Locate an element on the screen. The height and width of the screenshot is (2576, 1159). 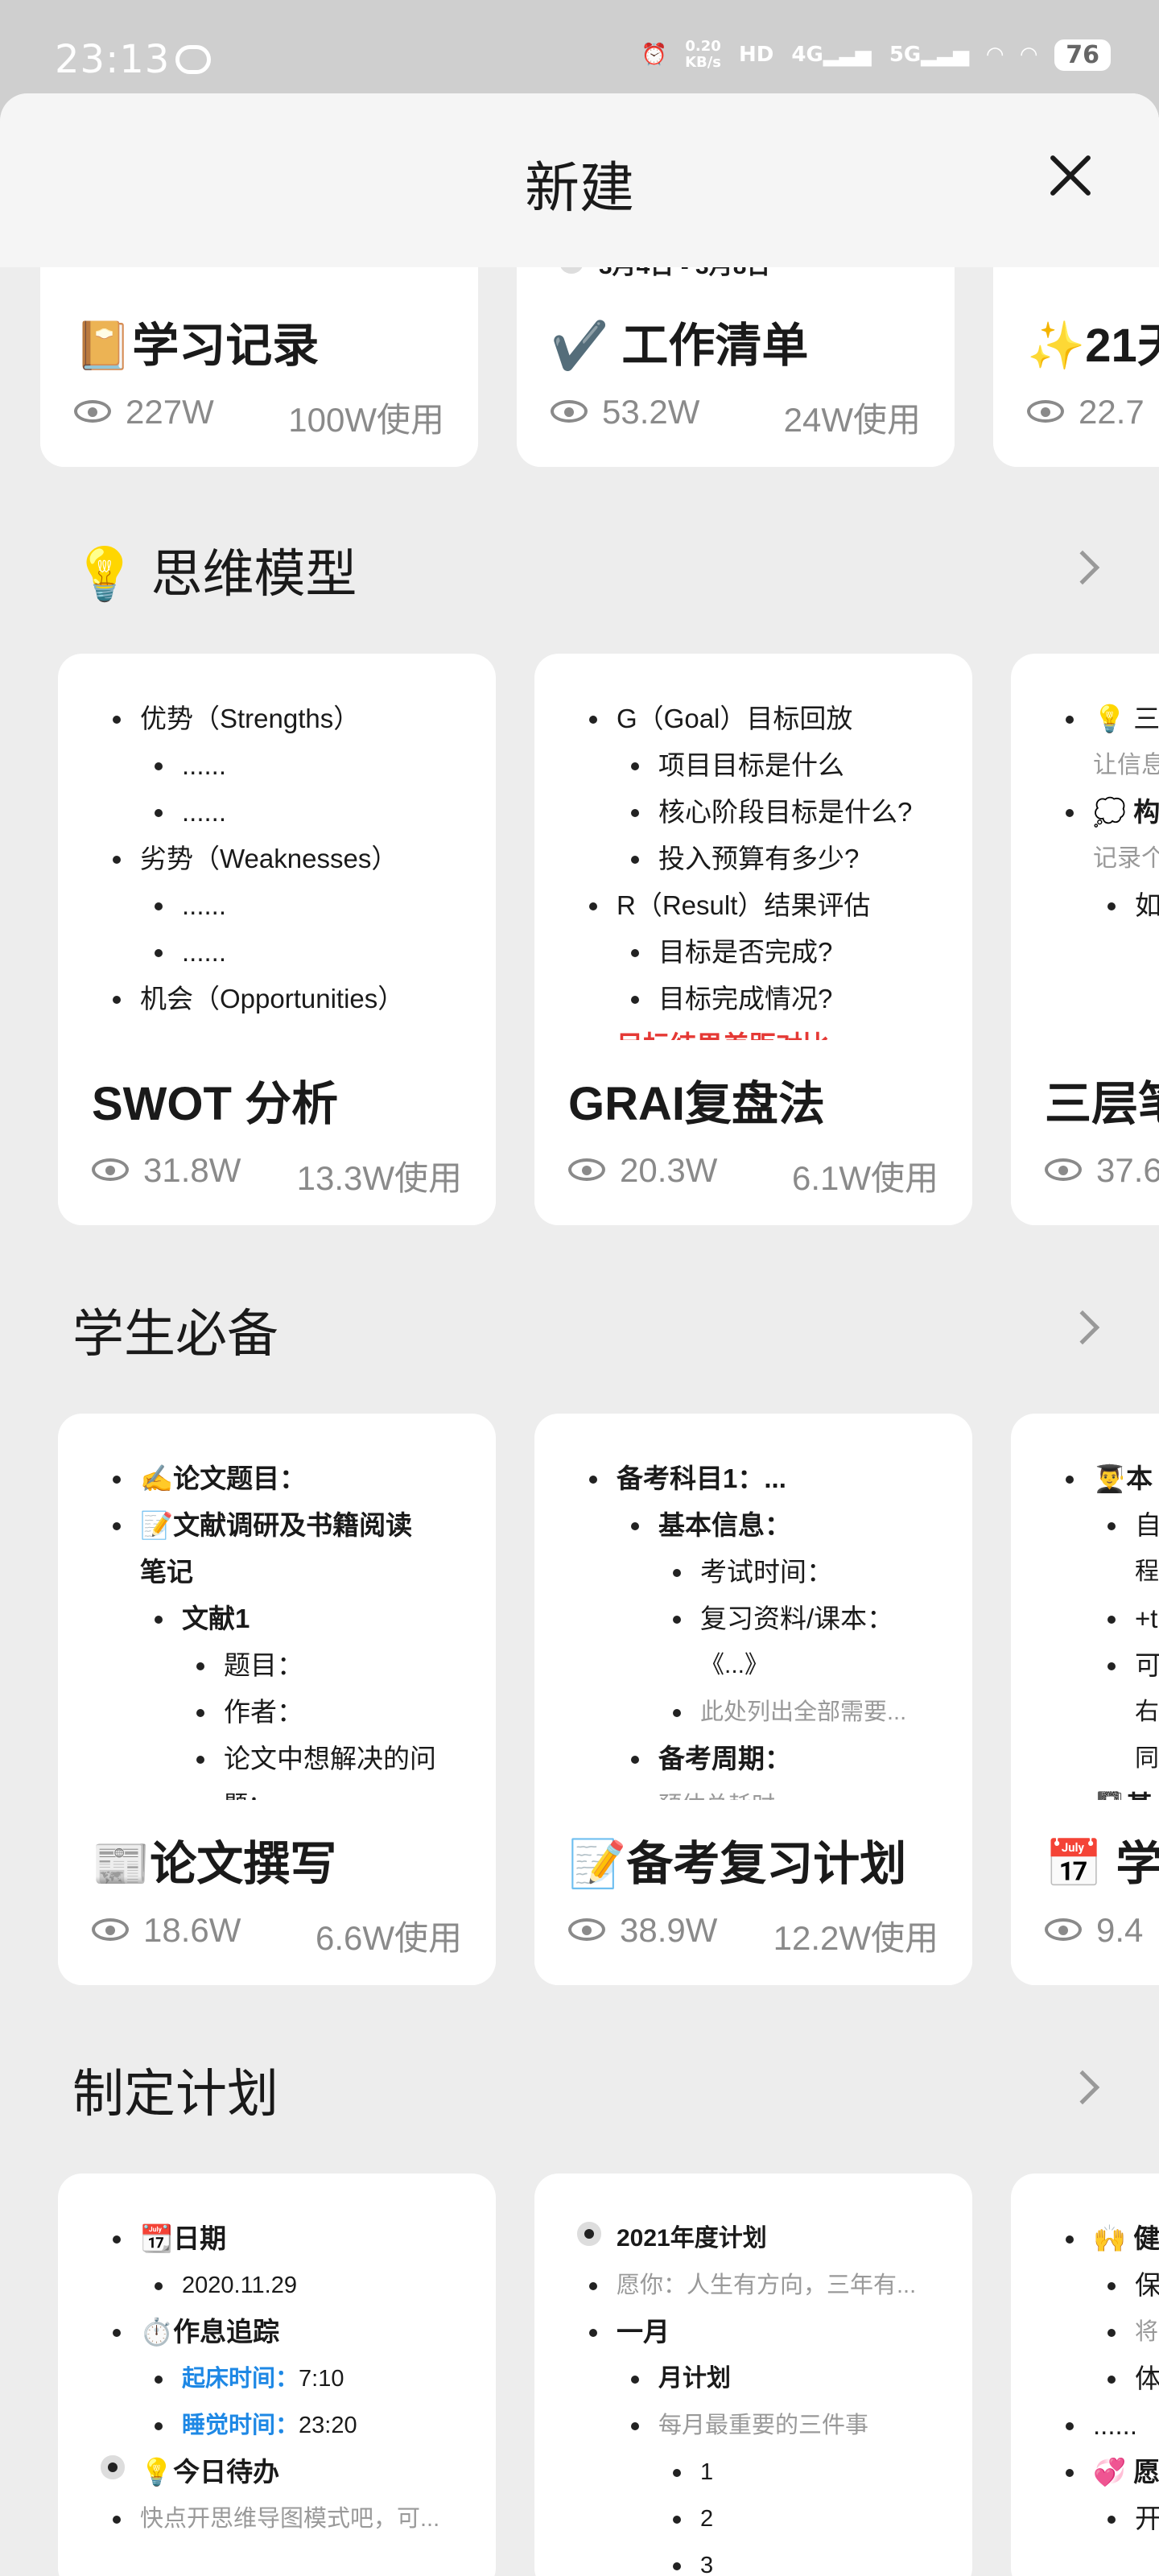
card-title: 📔学习记录 is located at coordinates (197, 346).